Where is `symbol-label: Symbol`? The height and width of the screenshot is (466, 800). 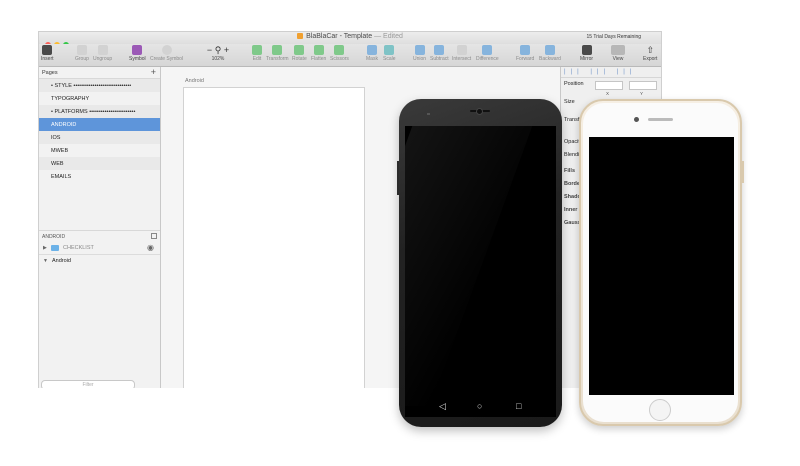 symbol-label: Symbol is located at coordinates (137, 59).